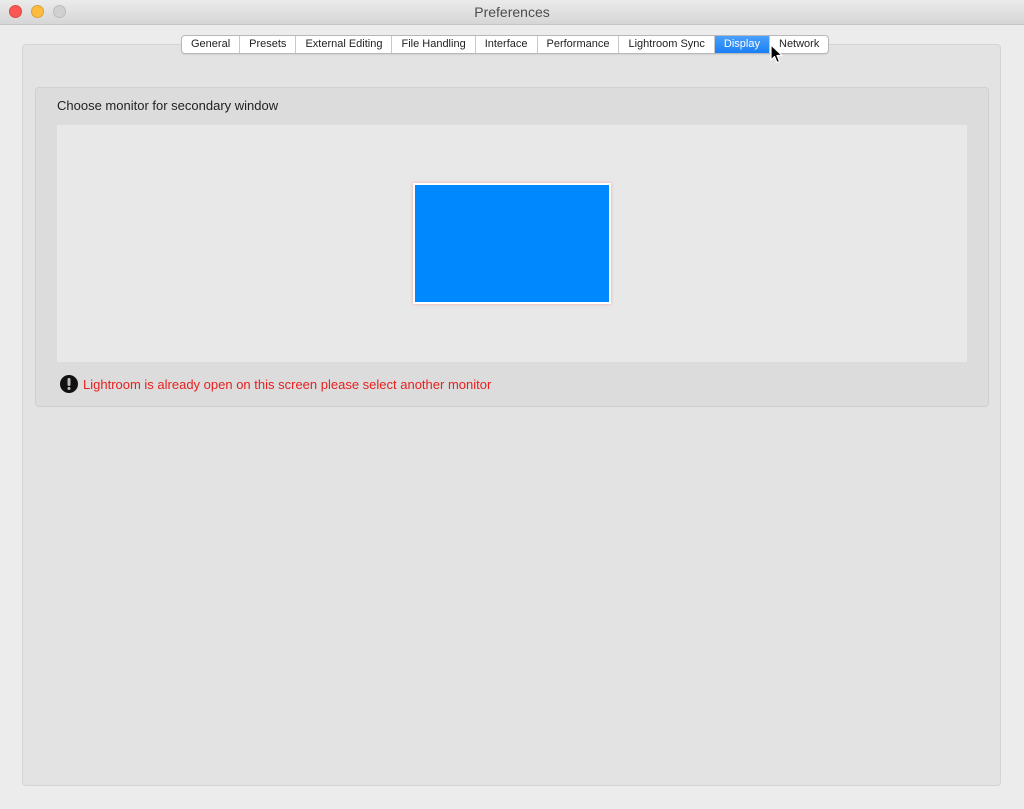 The image size is (1024, 809). I want to click on group-label: Choose monitor for secondary window, so click(168, 105).